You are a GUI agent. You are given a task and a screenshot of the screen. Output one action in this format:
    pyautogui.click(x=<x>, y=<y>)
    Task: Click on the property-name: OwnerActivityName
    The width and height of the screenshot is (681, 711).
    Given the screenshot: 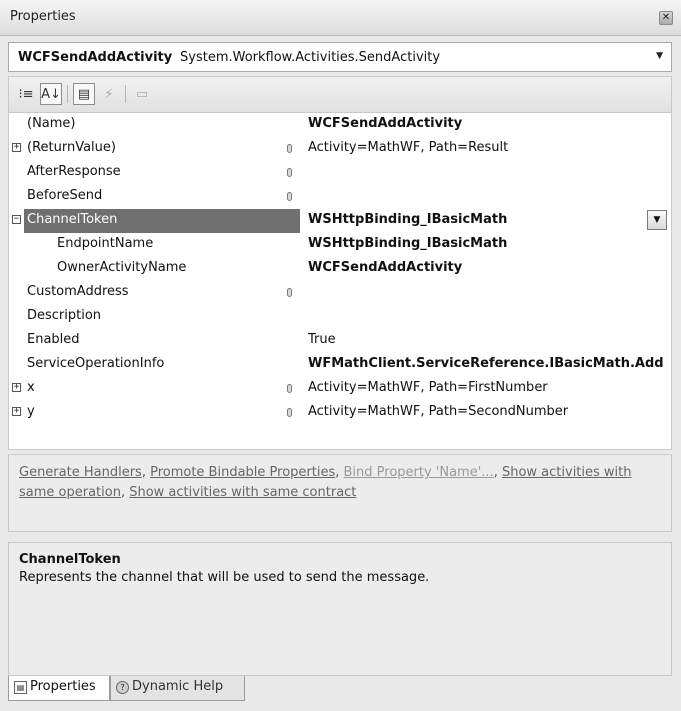 What is the action you would take?
    pyautogui.click(x=122, y=267)
    